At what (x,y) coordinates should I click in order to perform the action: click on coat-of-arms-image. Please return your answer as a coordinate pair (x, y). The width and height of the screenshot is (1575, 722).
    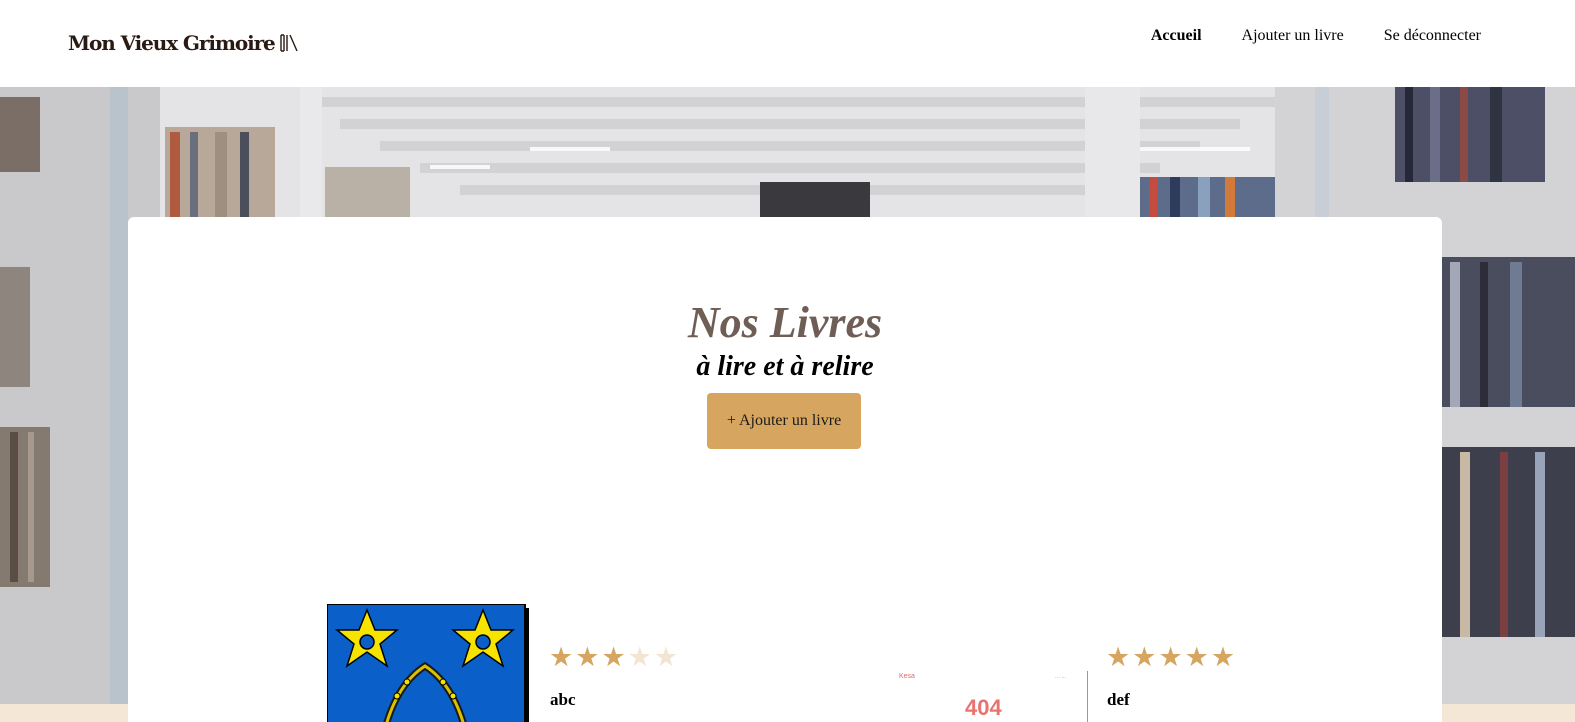
    Looking at the image, I should click on (428, 663).